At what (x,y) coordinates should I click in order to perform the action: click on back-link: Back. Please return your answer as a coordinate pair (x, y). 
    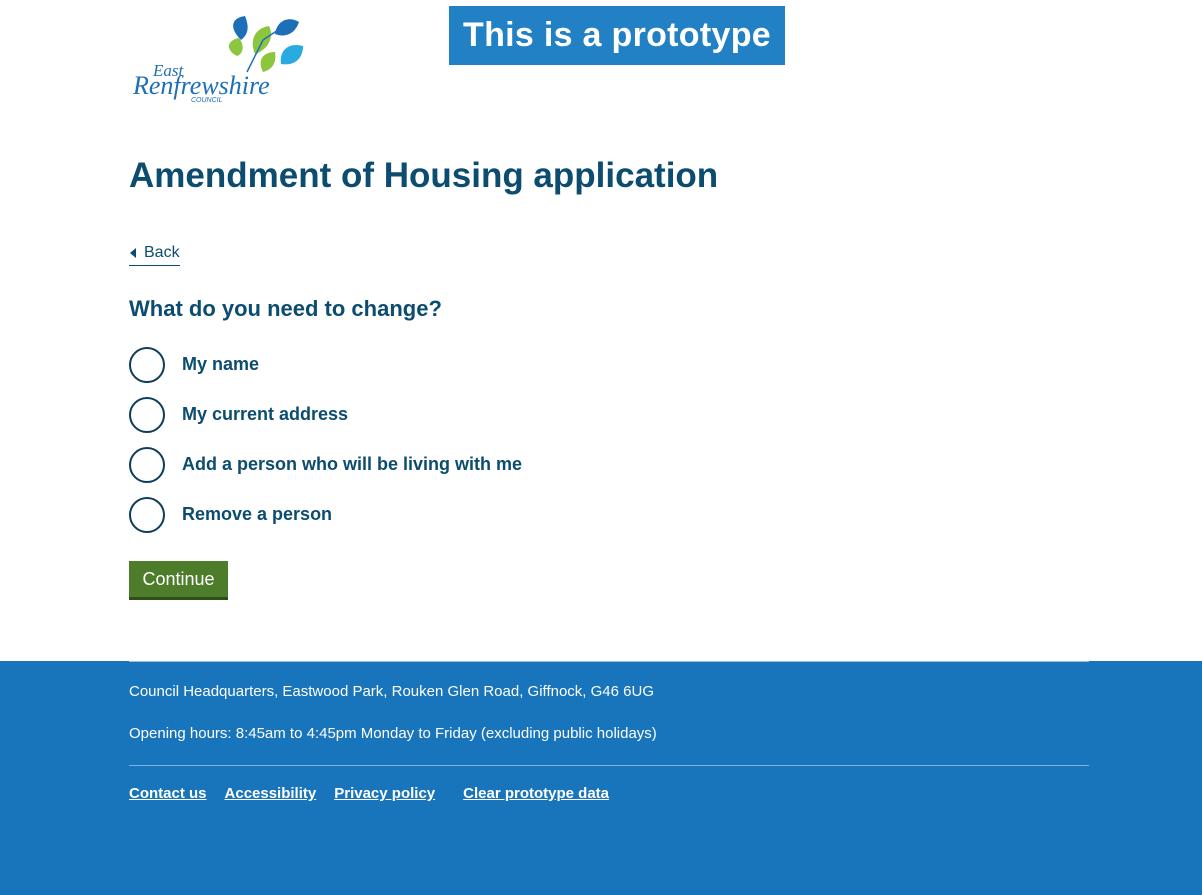
    Looking at the image, I should click on (154, 254).